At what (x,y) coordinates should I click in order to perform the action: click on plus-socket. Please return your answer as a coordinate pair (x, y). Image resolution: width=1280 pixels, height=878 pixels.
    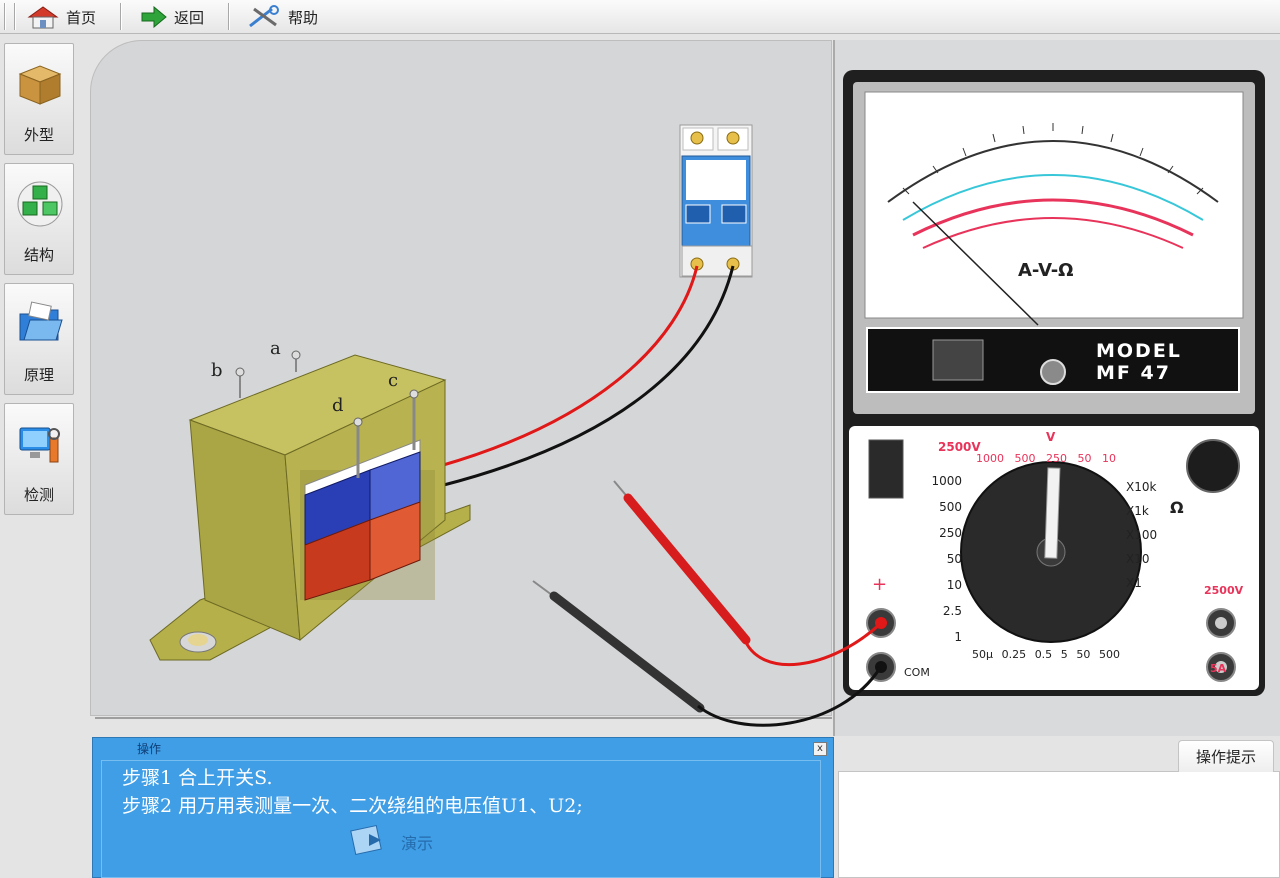
    Looking at the image, I should click on (881, 623).